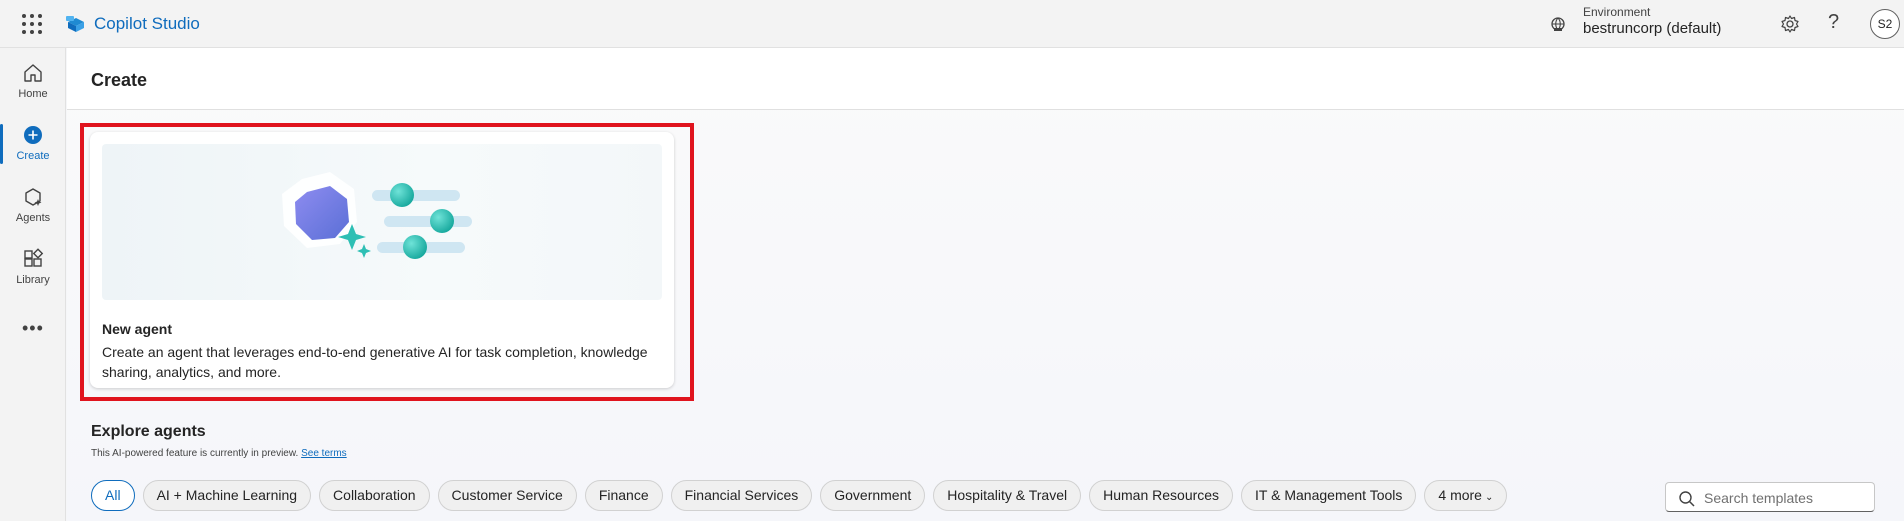 The image size is (1904, 521). I want to click on search-templates-box, so click(1770, 497).